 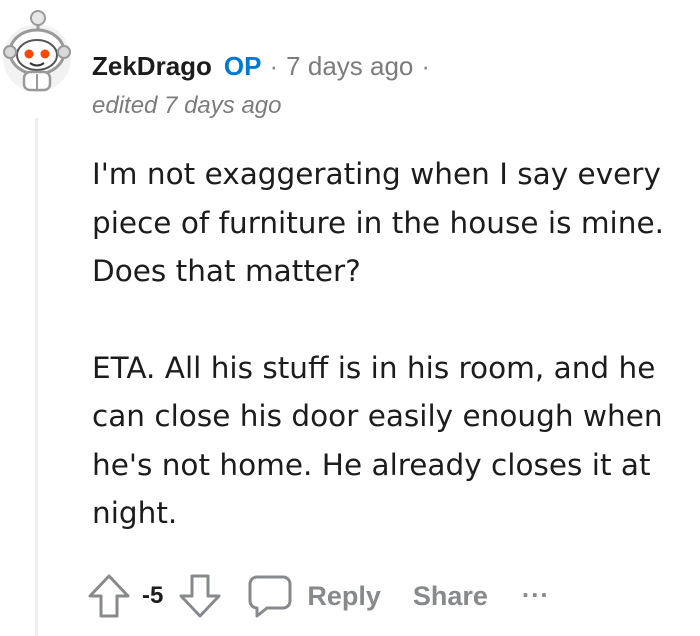 I want to click on op-badge: OP, so click(x=242, y=65).